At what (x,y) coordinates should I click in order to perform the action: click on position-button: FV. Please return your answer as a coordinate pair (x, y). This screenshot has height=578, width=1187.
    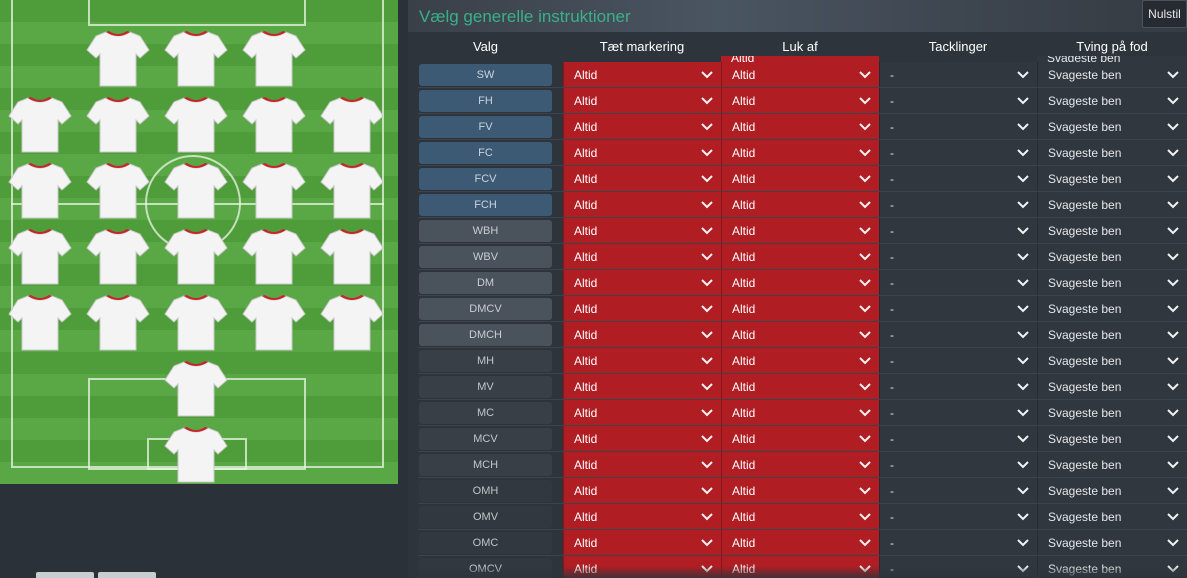
    Looking at the image, I should click on (485, 127).